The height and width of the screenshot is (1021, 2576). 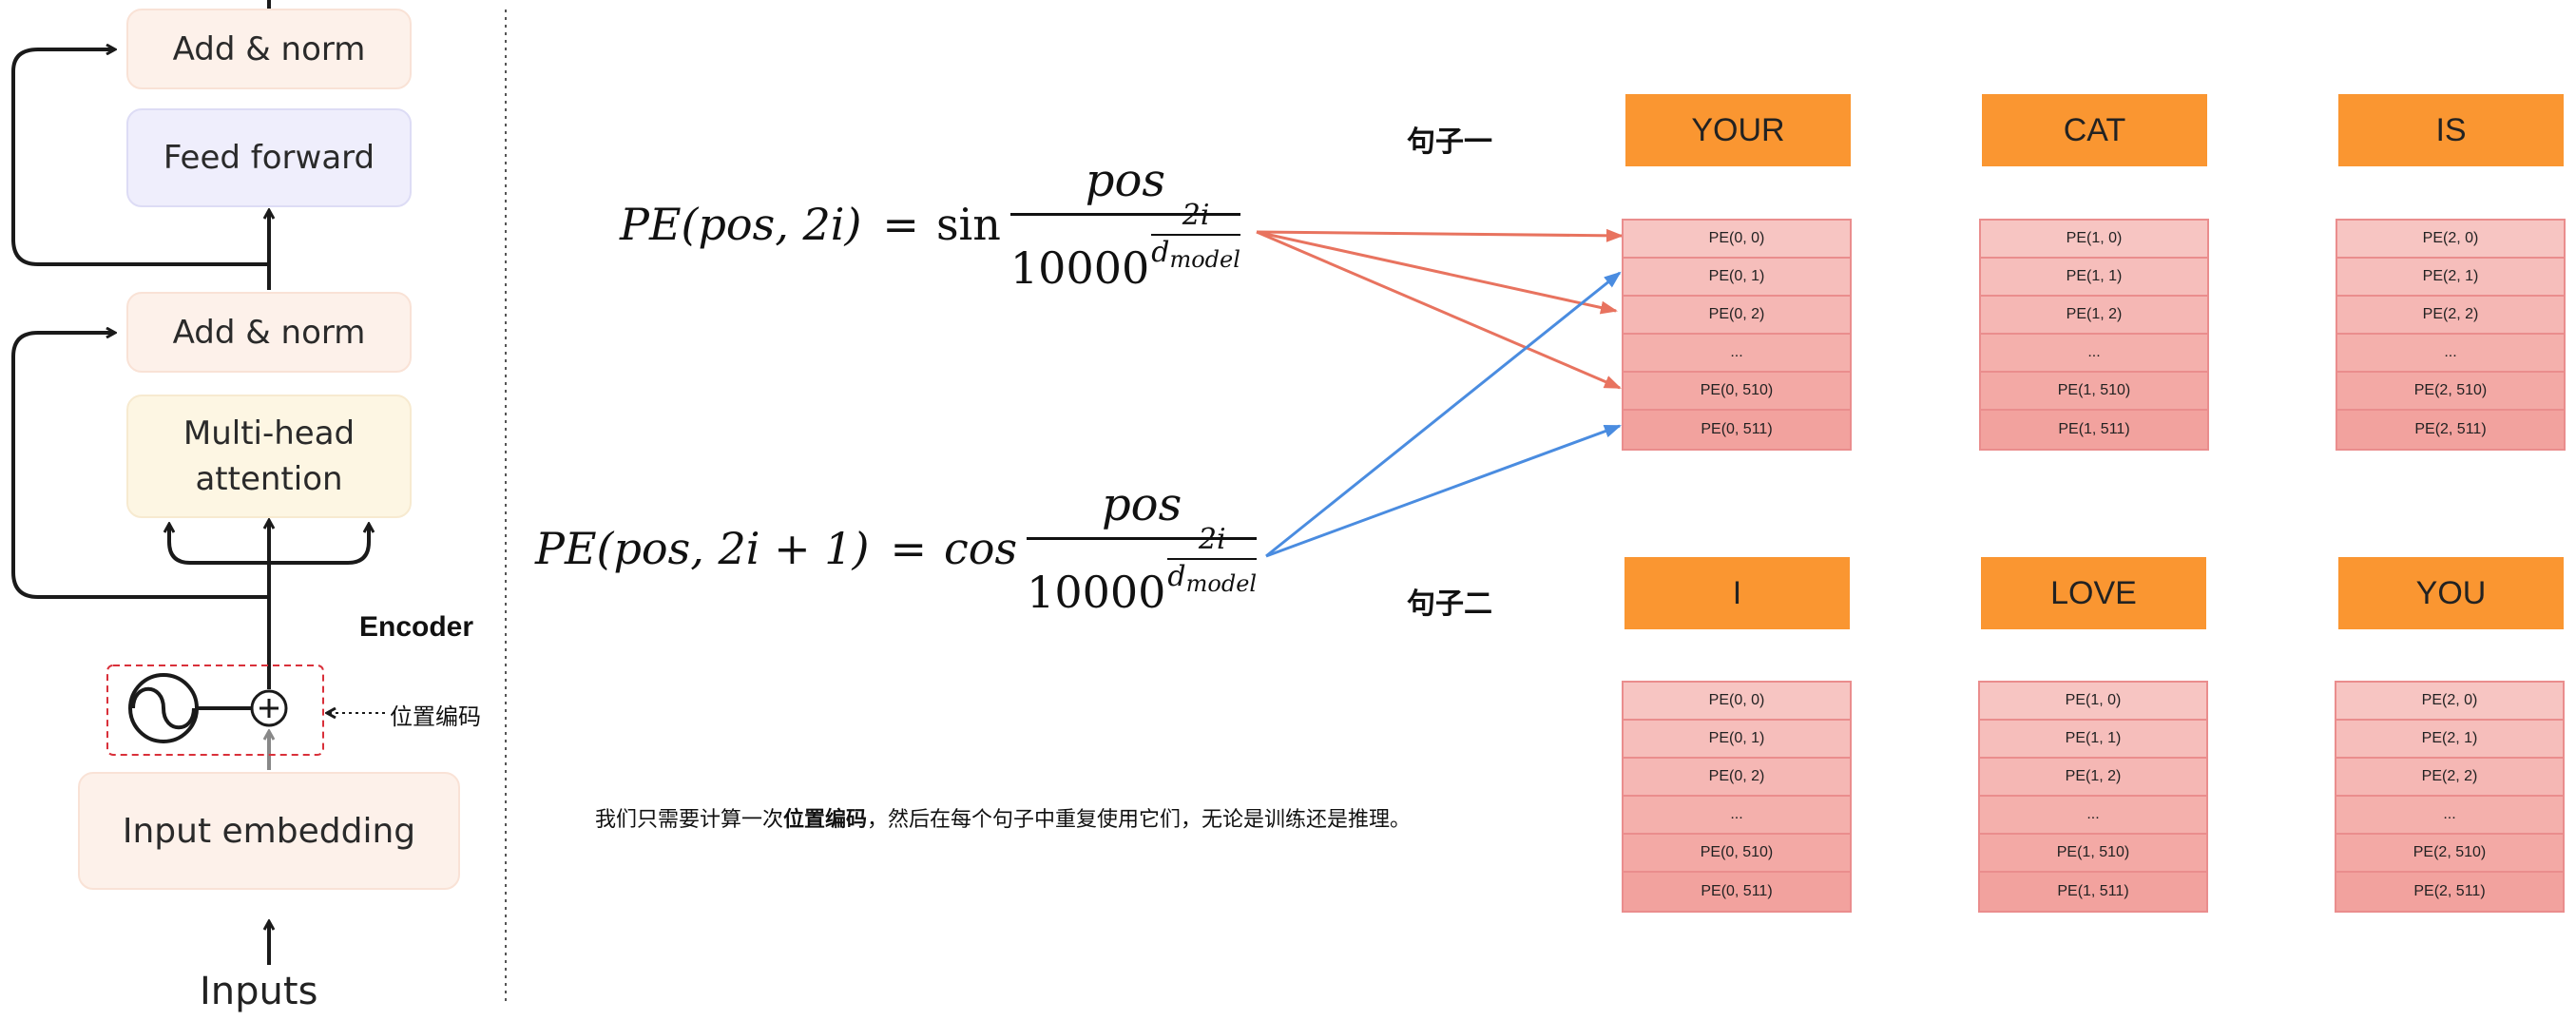 I want to click on explanation-note: 我们只需要计算一次位置编码，然后在每个句子中重复使用它们，无论是训练还是推理。, so click(x=1003, y=817).